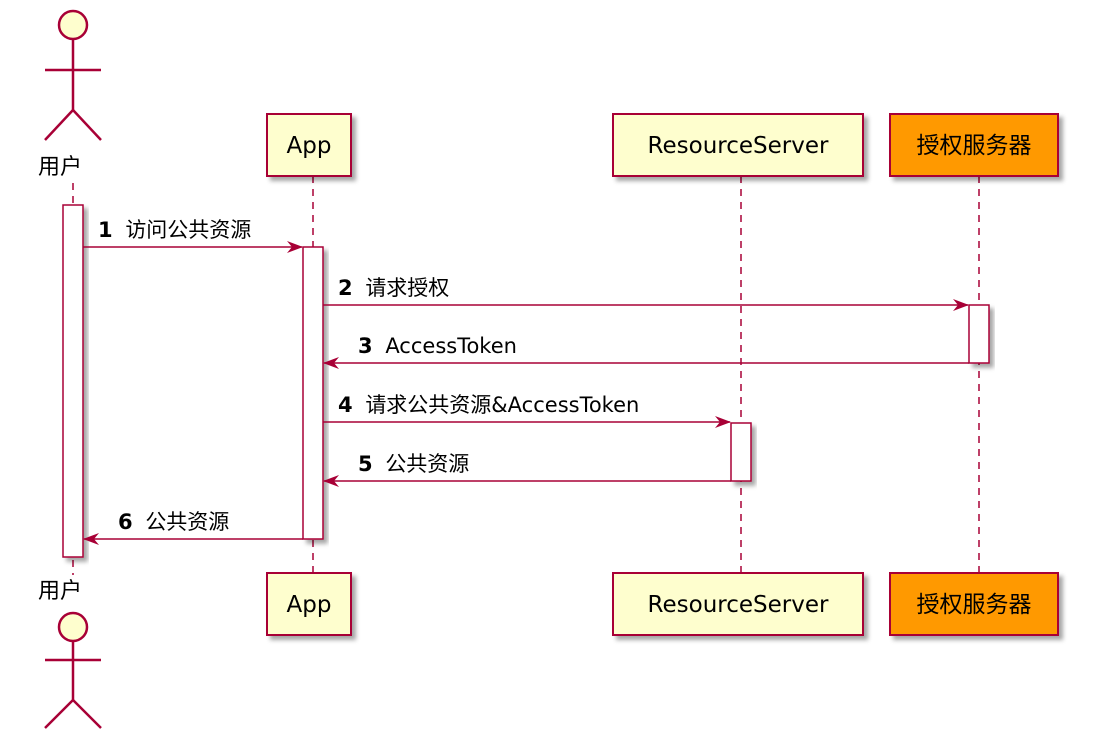  I want to click on activation-auth-server, so click(979, 334).